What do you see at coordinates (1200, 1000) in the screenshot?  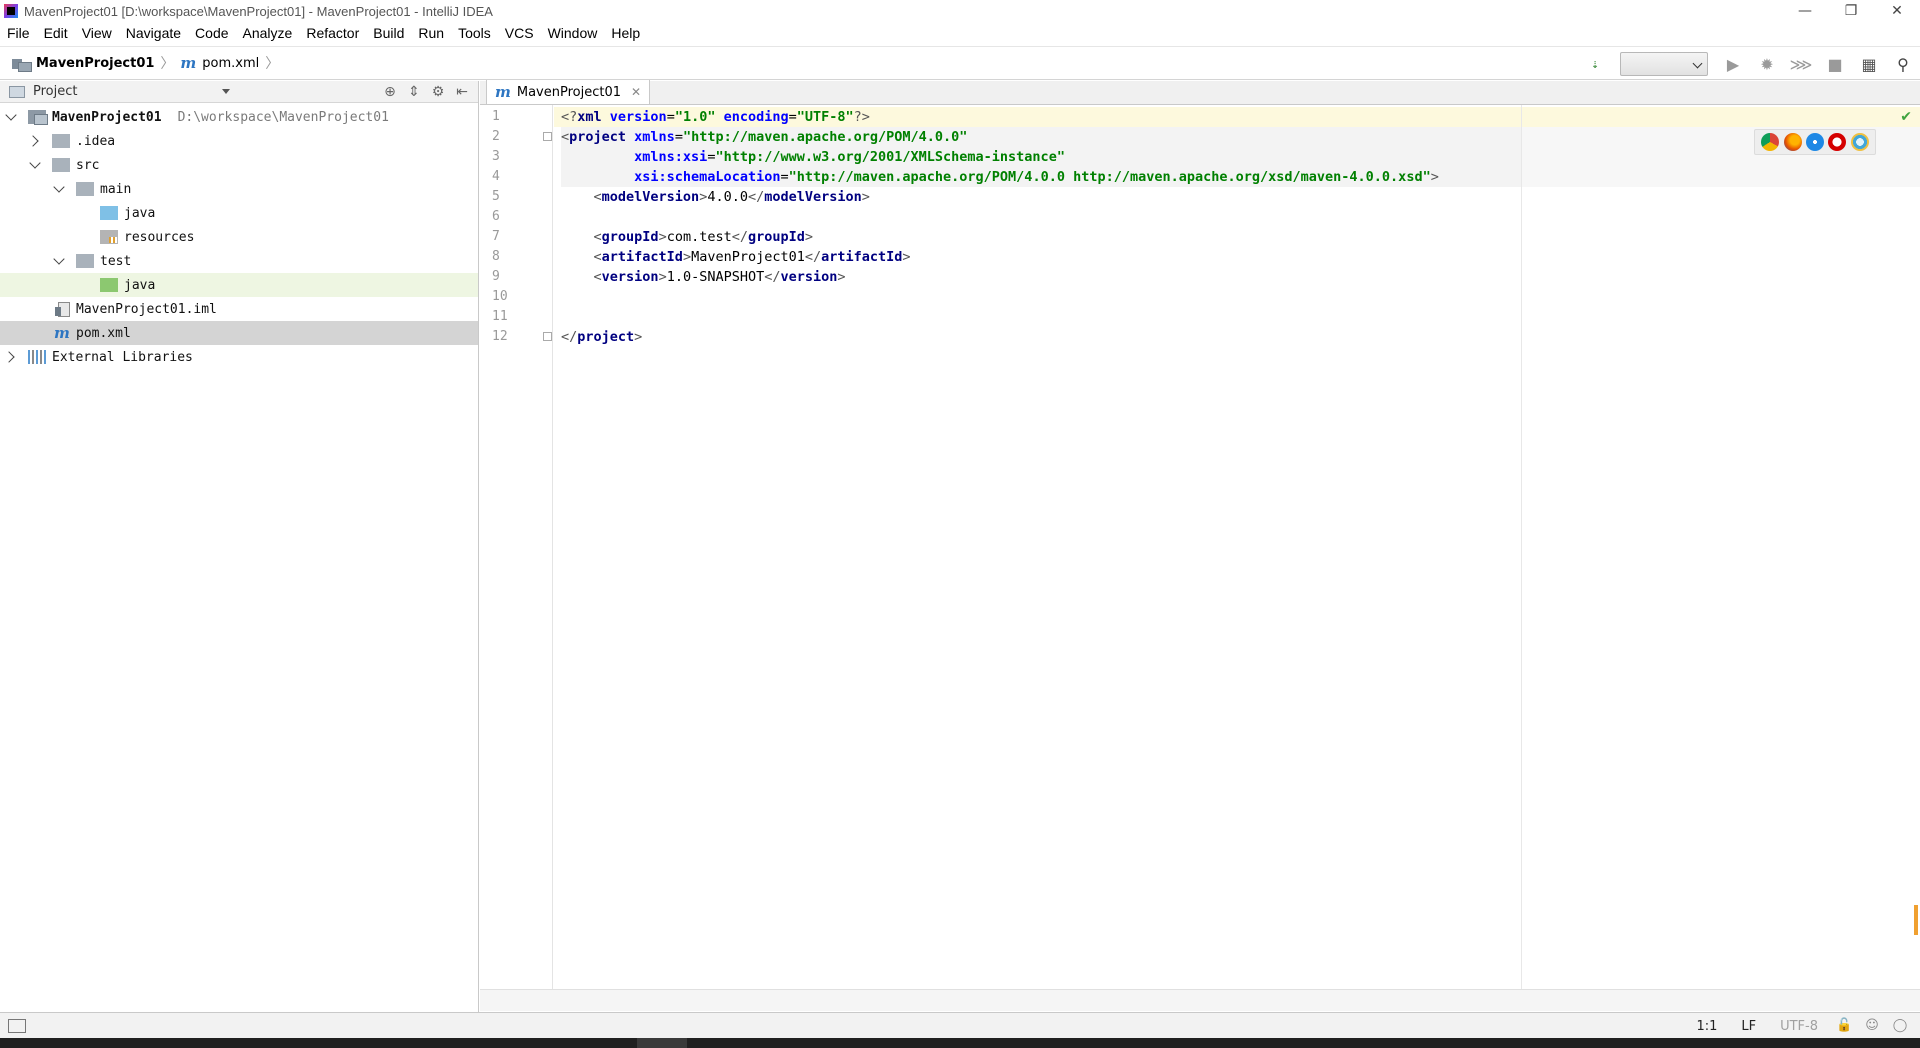 I see `horizontal-scrollbar` at bounding box center [1200, 1000].